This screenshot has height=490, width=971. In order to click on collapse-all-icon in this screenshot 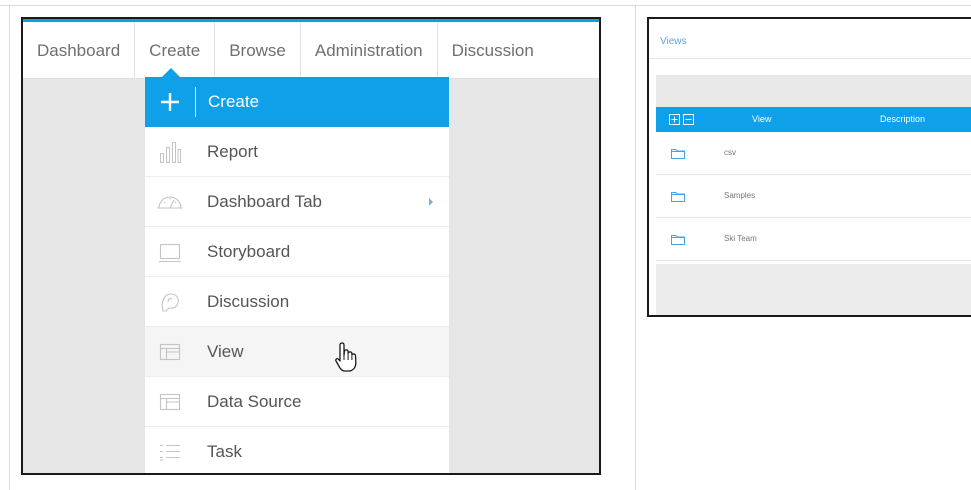, I will do `click(688, 119)`.